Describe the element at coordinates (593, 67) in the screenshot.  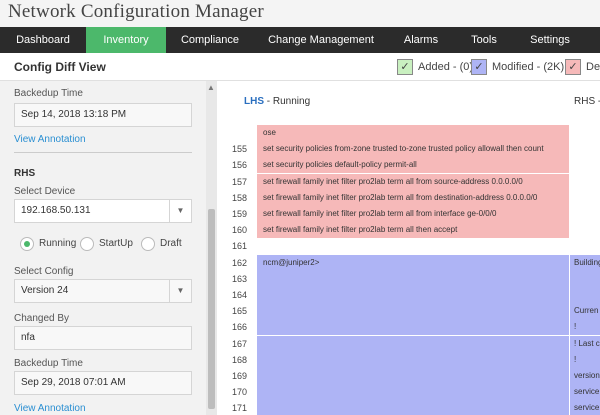
I see `legend-deleted-label: Del` at that location.